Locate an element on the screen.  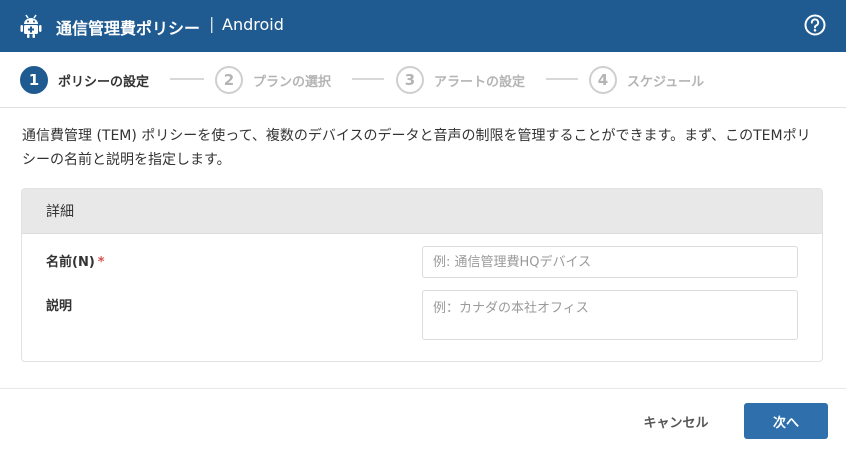
cancel-button: キャンセル is located at coordinates (676, 421).